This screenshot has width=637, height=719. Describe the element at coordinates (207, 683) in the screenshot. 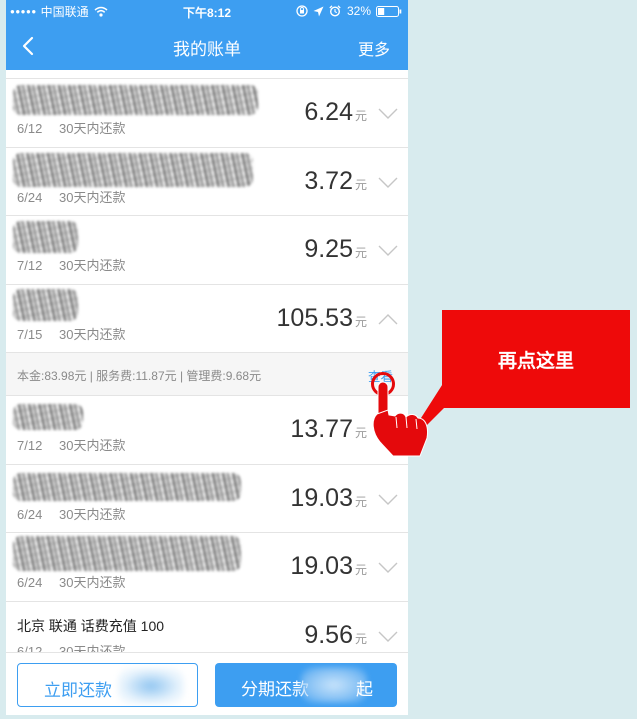

I see `bottom-action-bar: 立即还款 分期还款 起` at that location.